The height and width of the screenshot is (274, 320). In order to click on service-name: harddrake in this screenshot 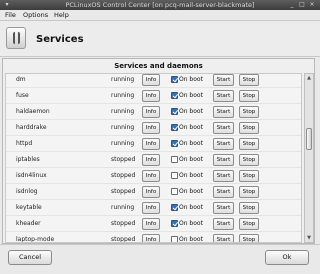, I will do `click(31, 127)`.